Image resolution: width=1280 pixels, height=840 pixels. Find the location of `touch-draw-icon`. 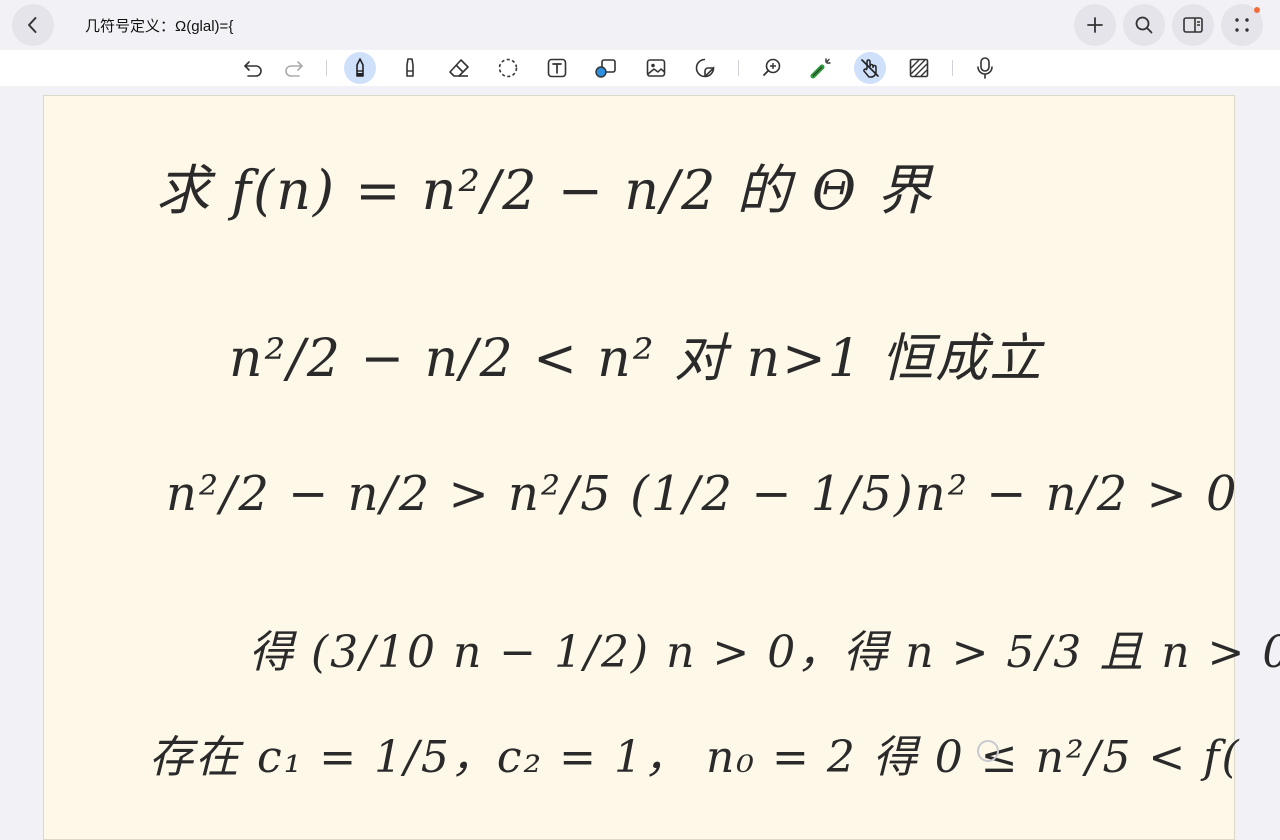

touch-draw-icon is located at coordinates (870, 68).